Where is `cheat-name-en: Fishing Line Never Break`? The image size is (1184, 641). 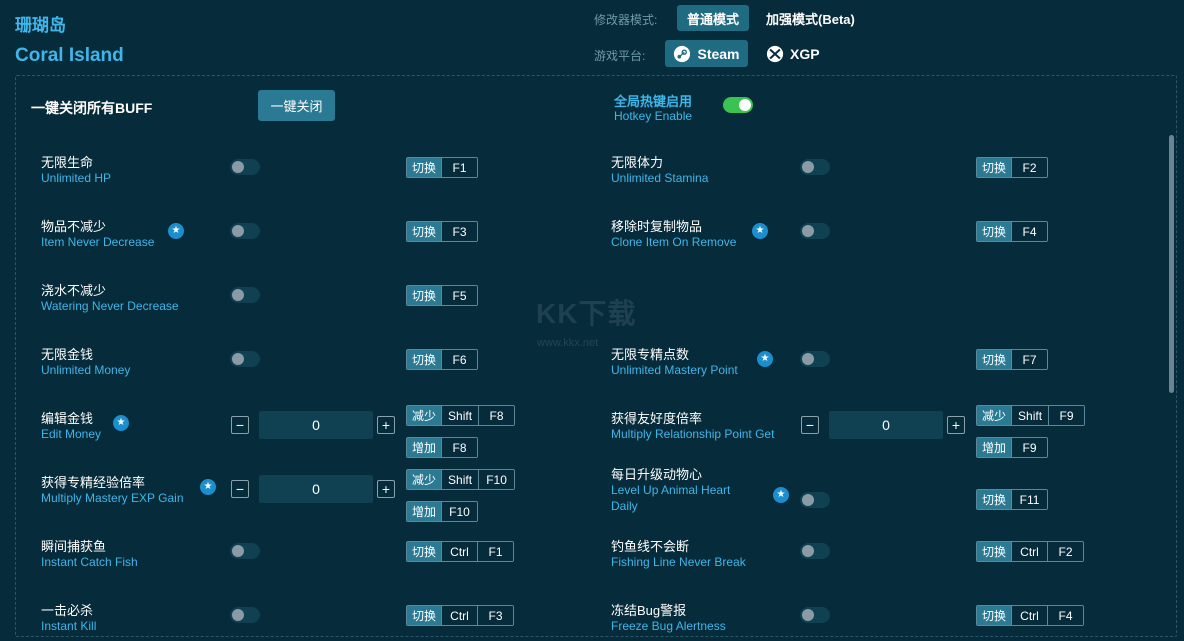 cheat-name-en: Fishing Line Never Break is located at coordinates (678, 562).